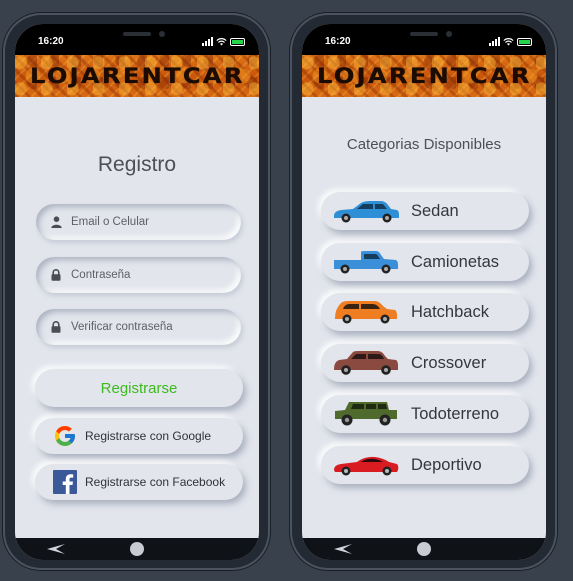  What do you see at coordinates (449, 362) in the screenshot?
I see `category-label: Crossover` at bounding box center [449, 362].